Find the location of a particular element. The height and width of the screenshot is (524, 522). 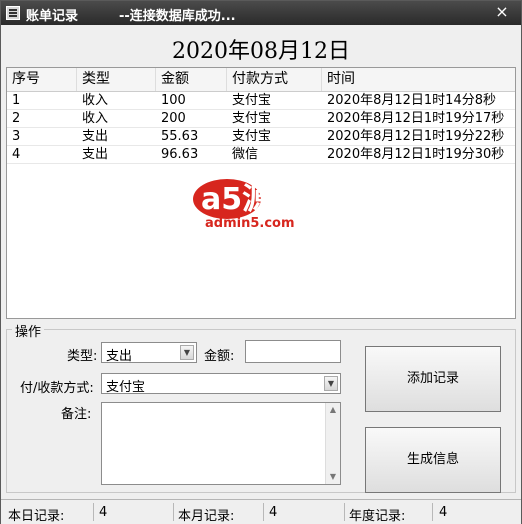

note-textarea: ▲ ▼ is located at coordinates (221, 443).